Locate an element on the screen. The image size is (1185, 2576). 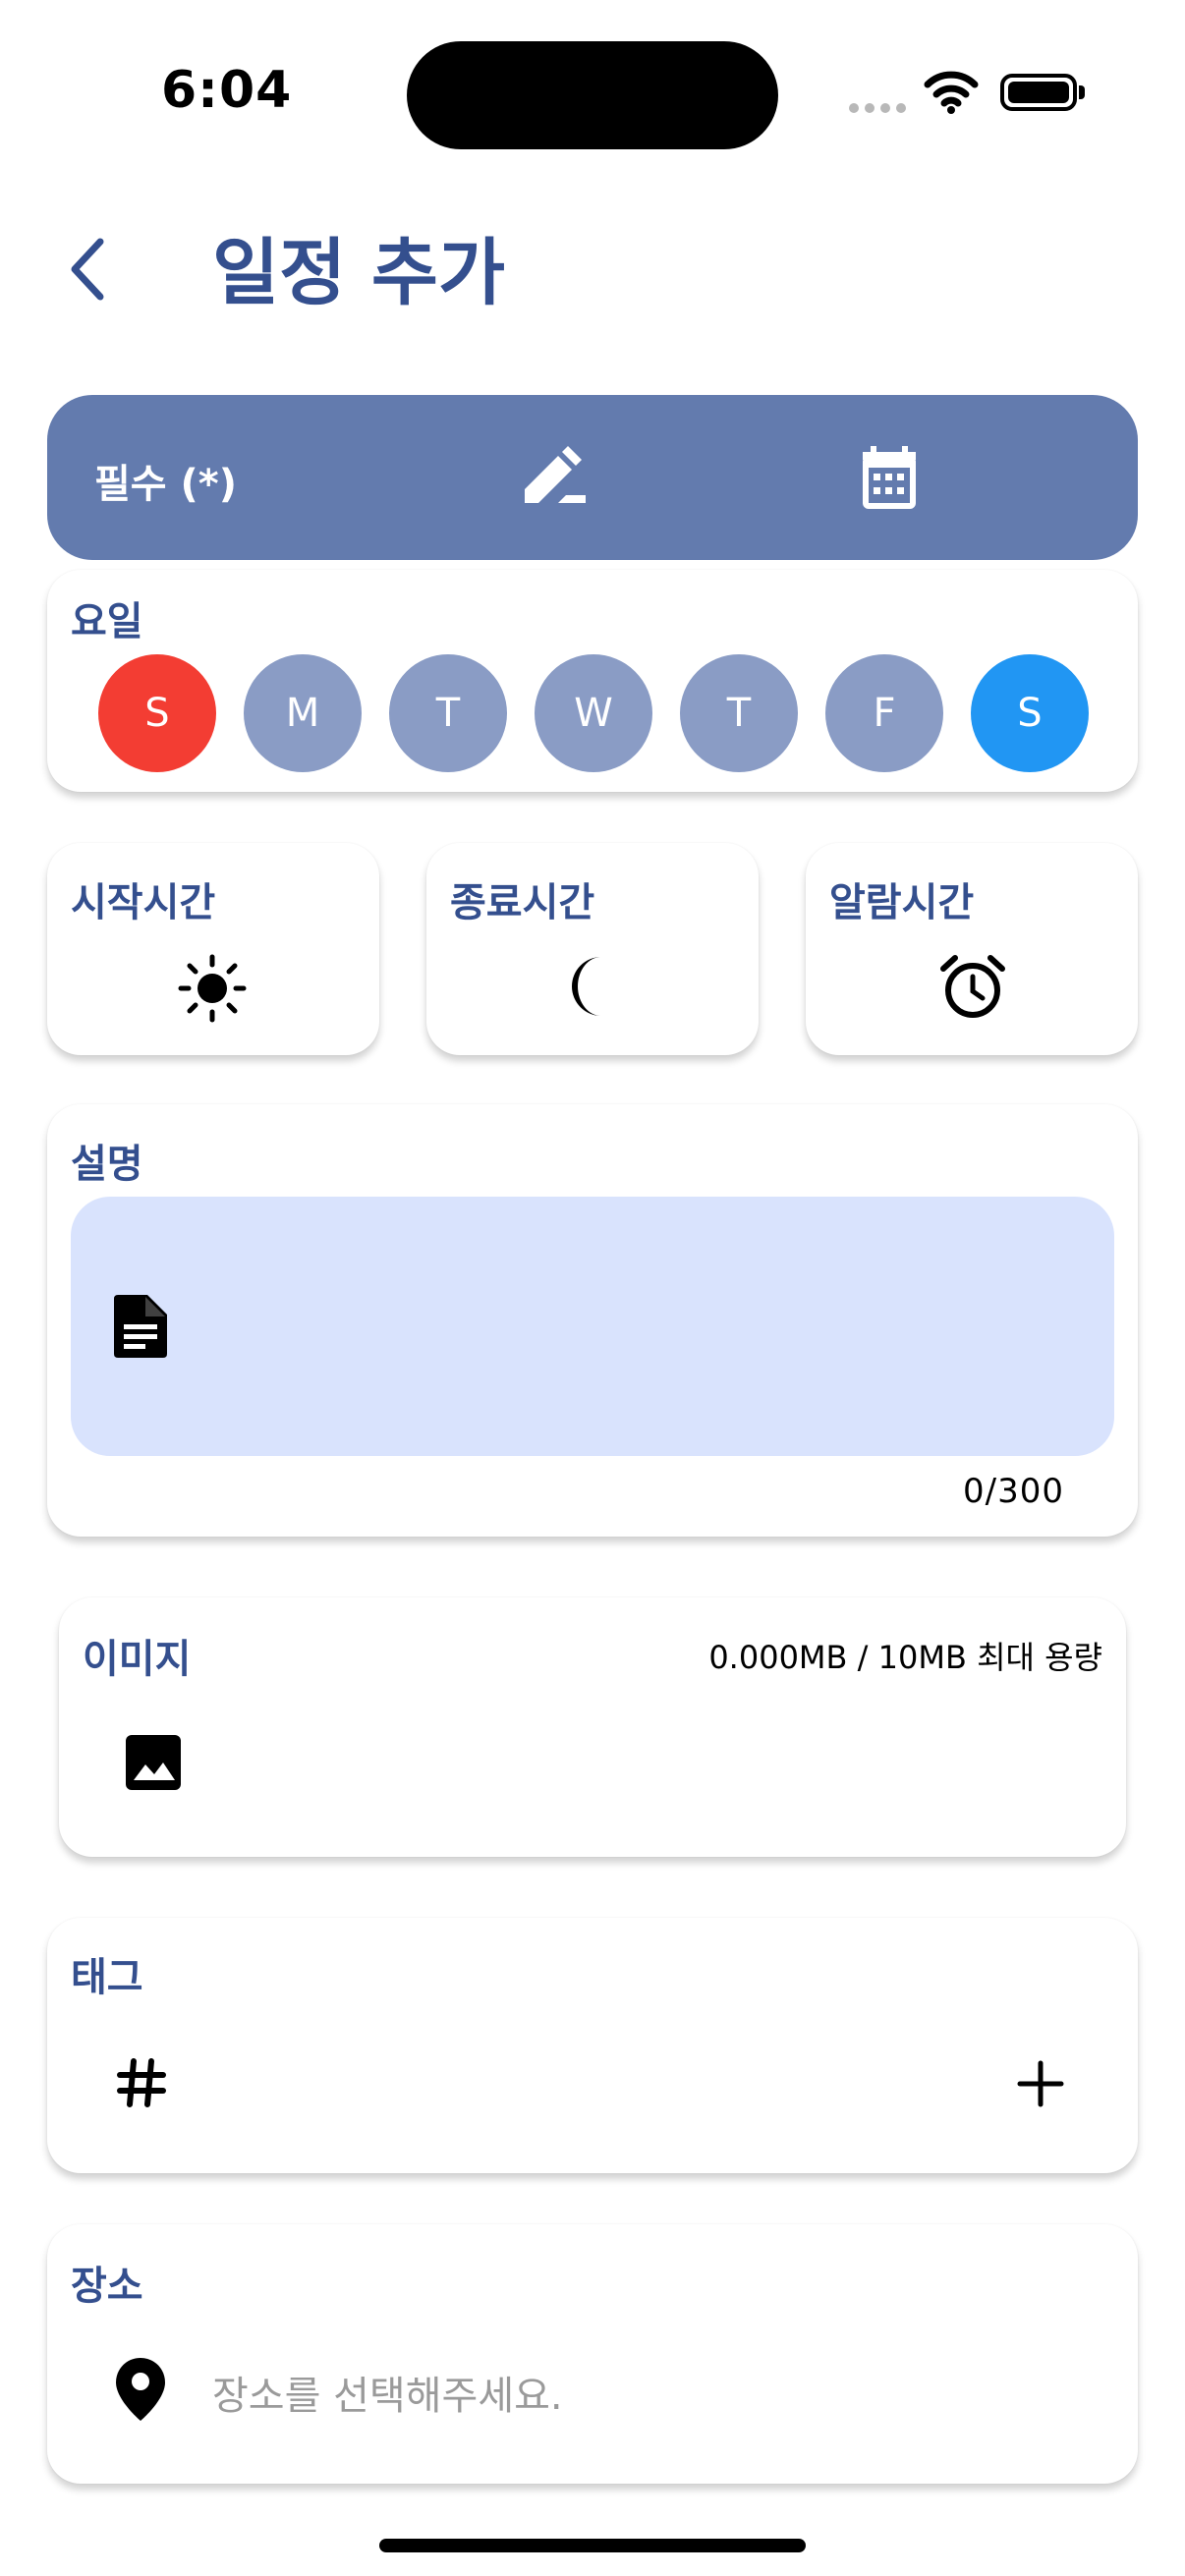
hashtag-icon is located at coordinates (141, 2084).